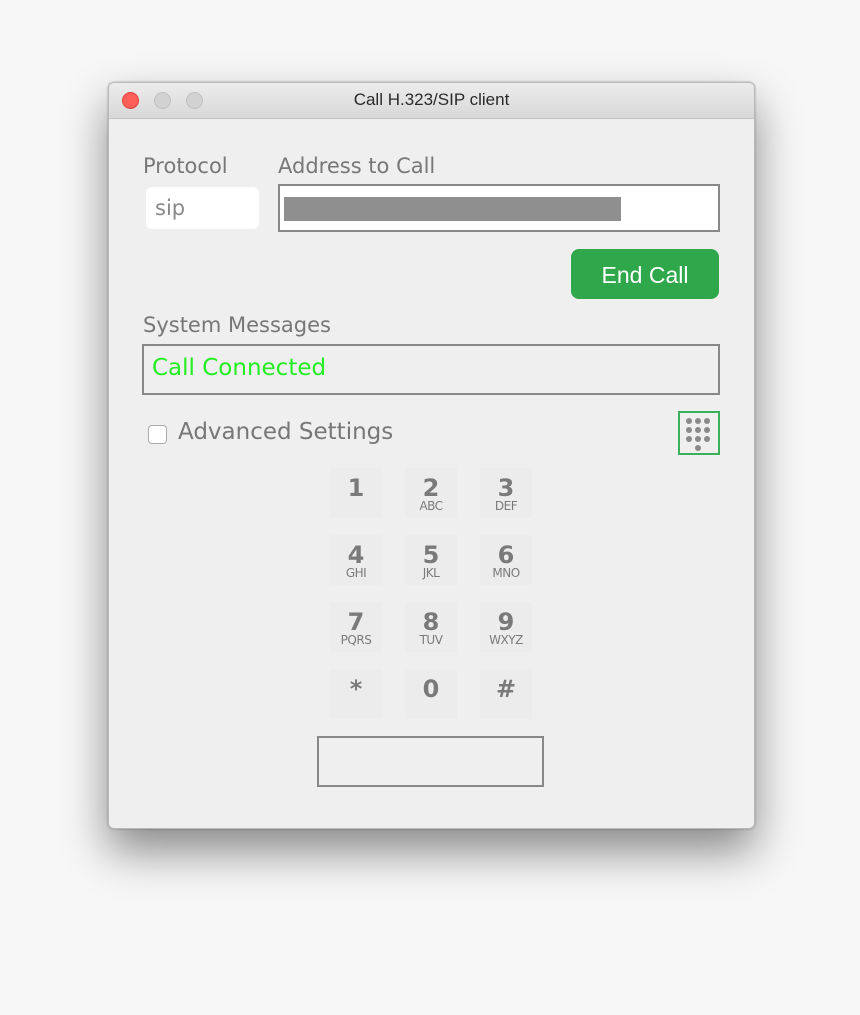 This screenshot has height=1015, width=860. What do you see at coordinates (431, 627) in the screenshot?
I see `dialpad-key-8: 8 TUV` at bounding box center [431, 627].